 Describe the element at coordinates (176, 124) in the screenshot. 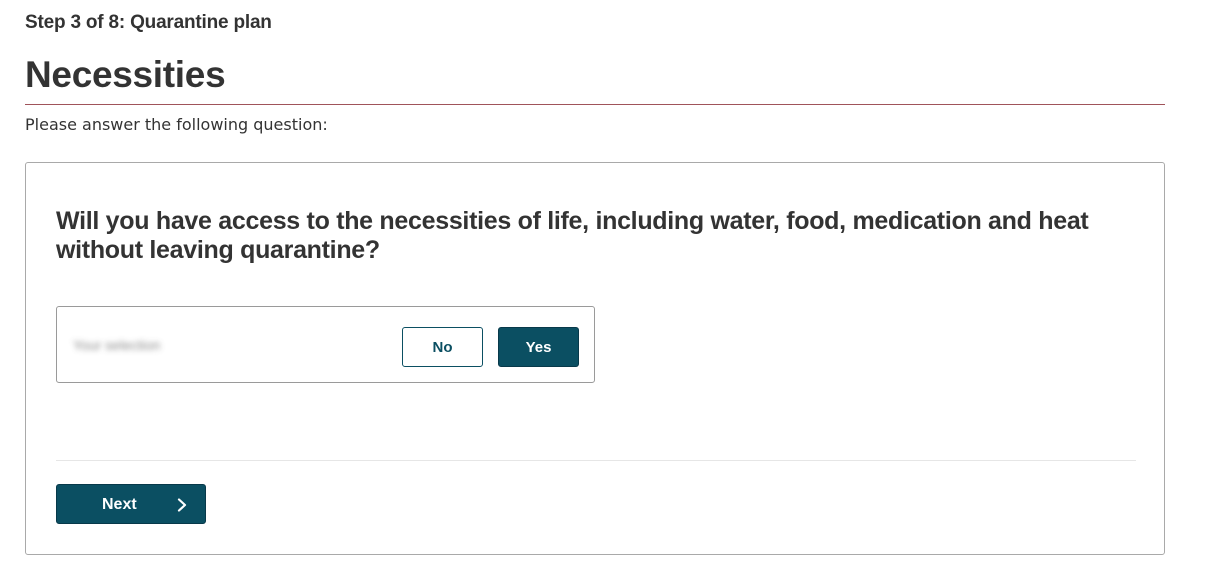

I see `instruction-text: Please answer the following question:` at that location.